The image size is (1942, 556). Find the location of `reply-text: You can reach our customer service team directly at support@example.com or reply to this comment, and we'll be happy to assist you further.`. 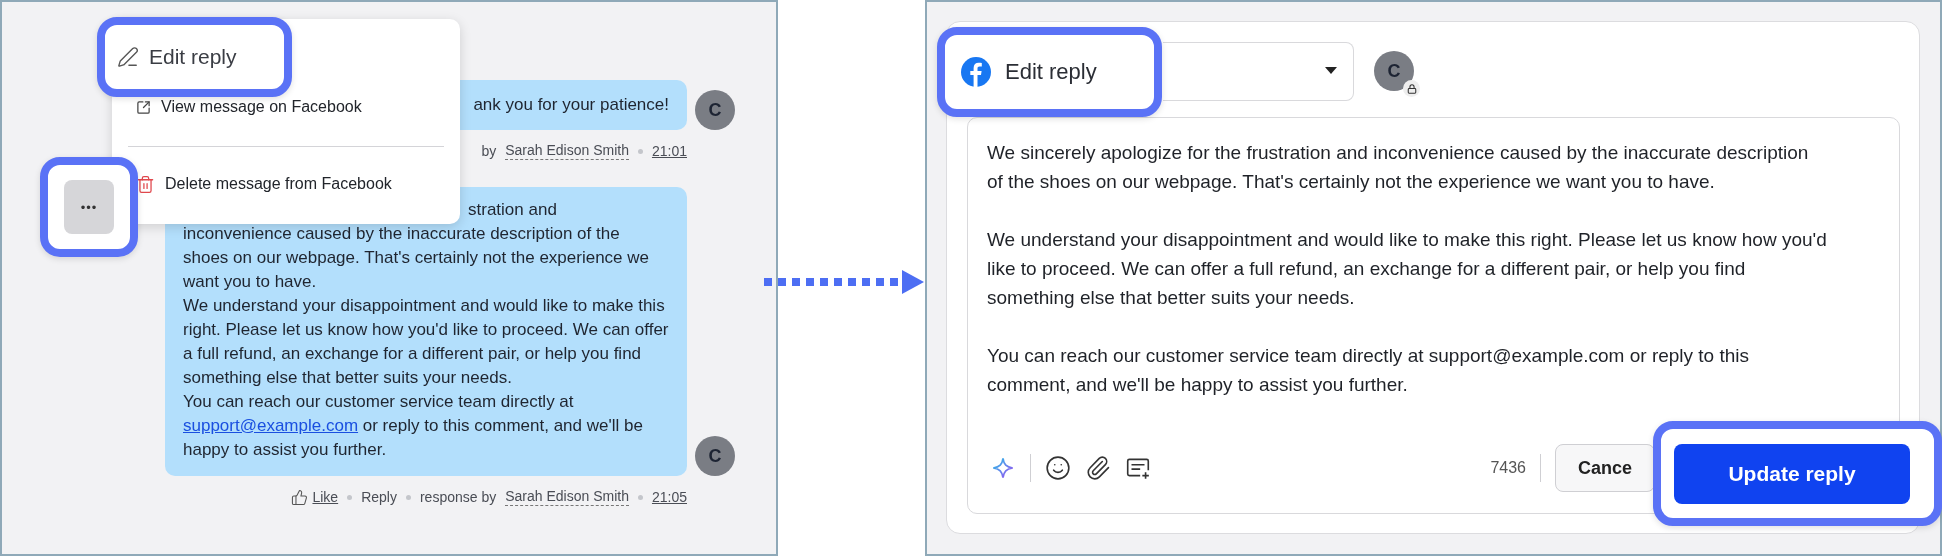

reply-text: You can reach our customer service team directly at support@example.com or reply to this comment, and we'll be happy to assist you further. is located at coordinates (1369, 370).